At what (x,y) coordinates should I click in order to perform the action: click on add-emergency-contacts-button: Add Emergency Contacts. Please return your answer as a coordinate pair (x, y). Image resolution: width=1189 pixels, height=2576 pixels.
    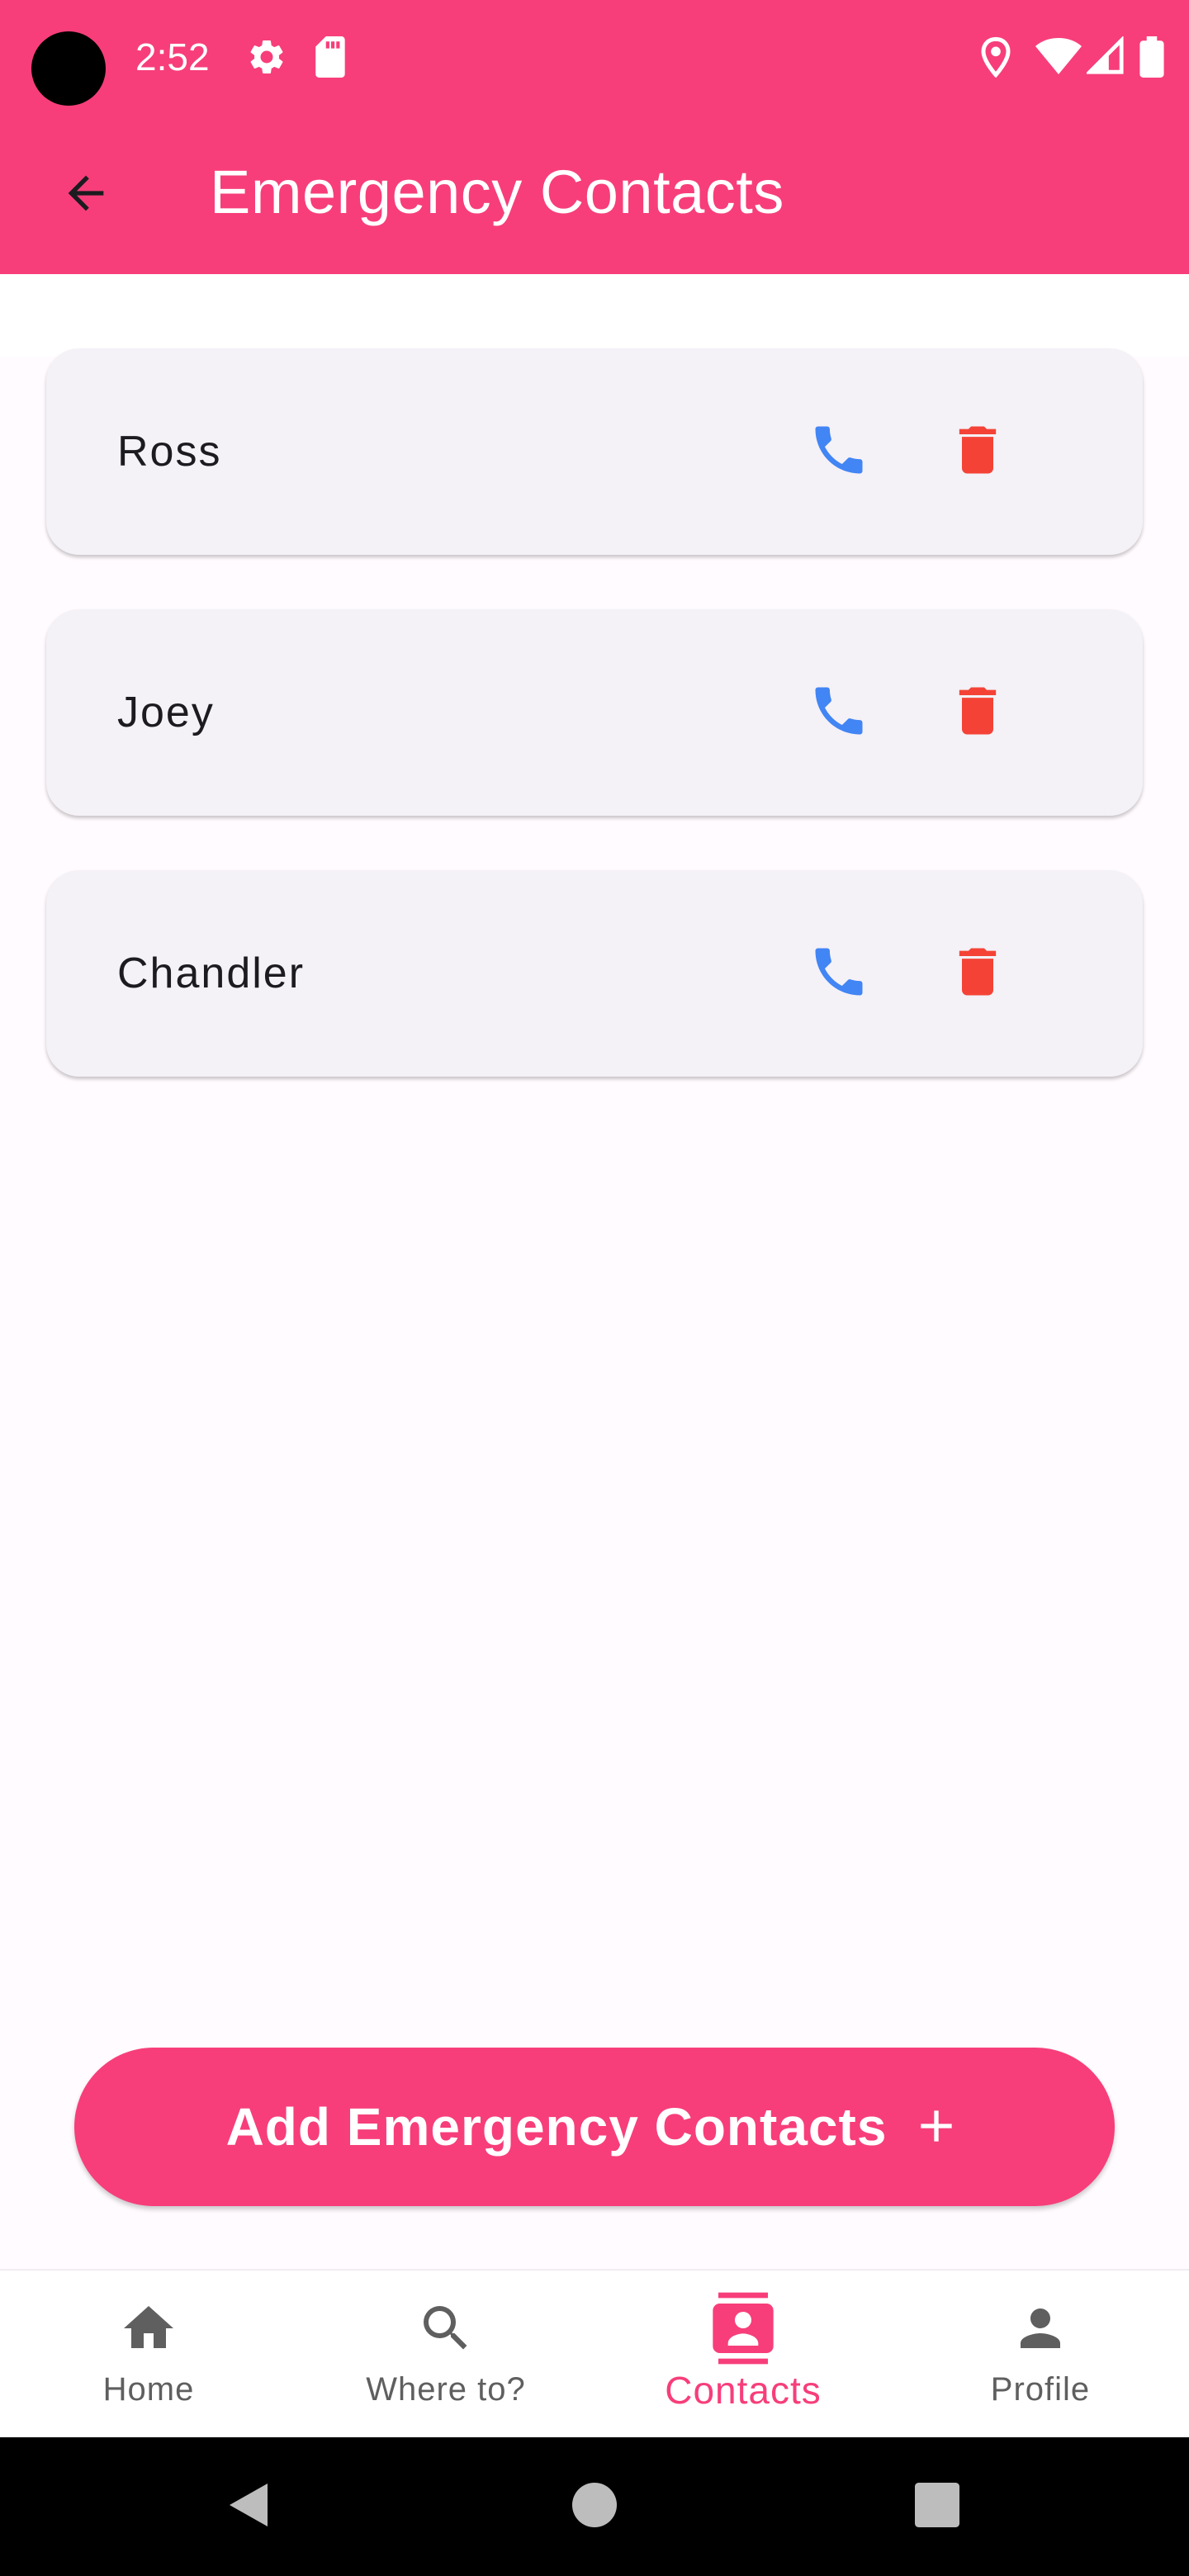
    Looking at the image, I should click on (594, 2127).